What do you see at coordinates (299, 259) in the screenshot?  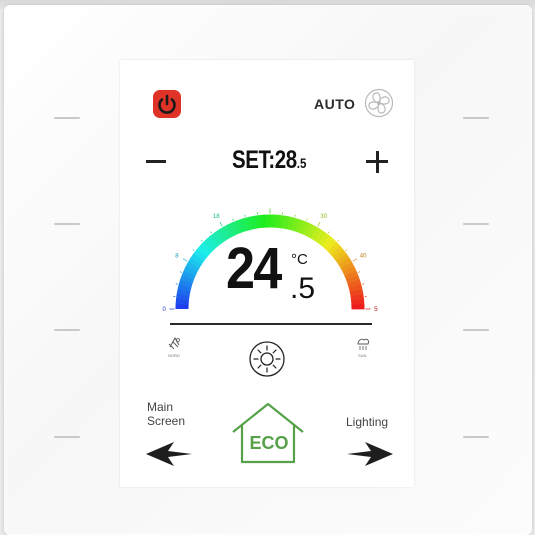 I see `temperature-unit: °C` at bounding box center [299, 259].